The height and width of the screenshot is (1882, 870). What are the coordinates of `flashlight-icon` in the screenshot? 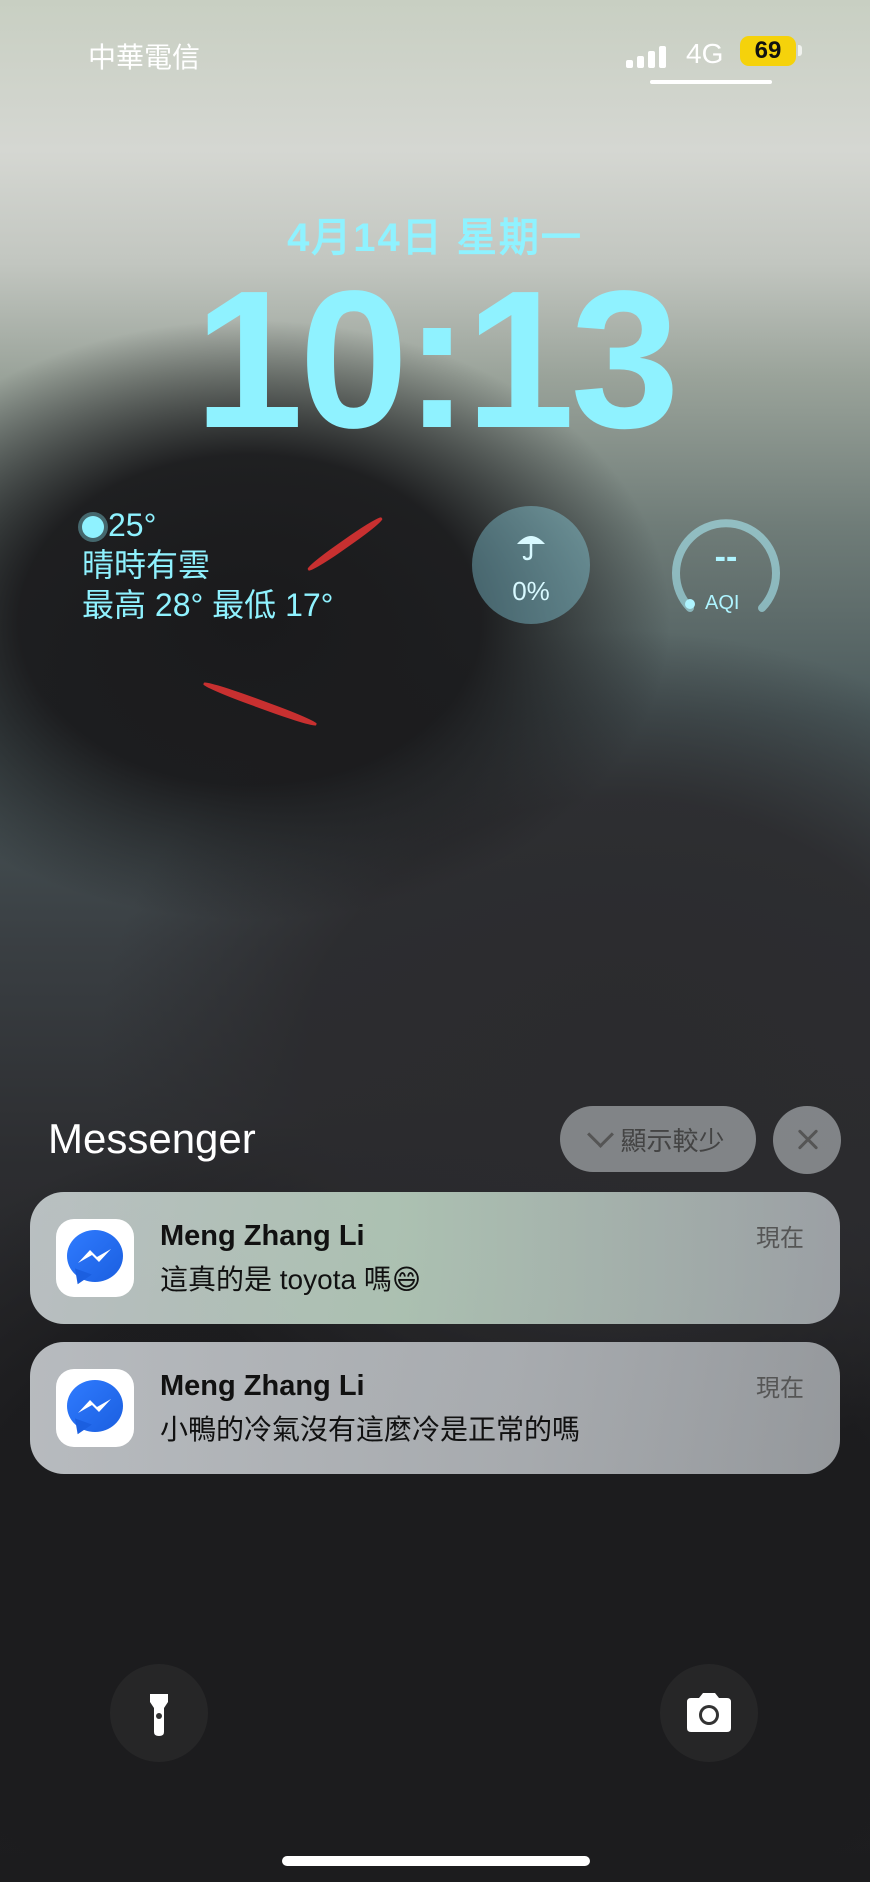 It's located at (159, 1715).